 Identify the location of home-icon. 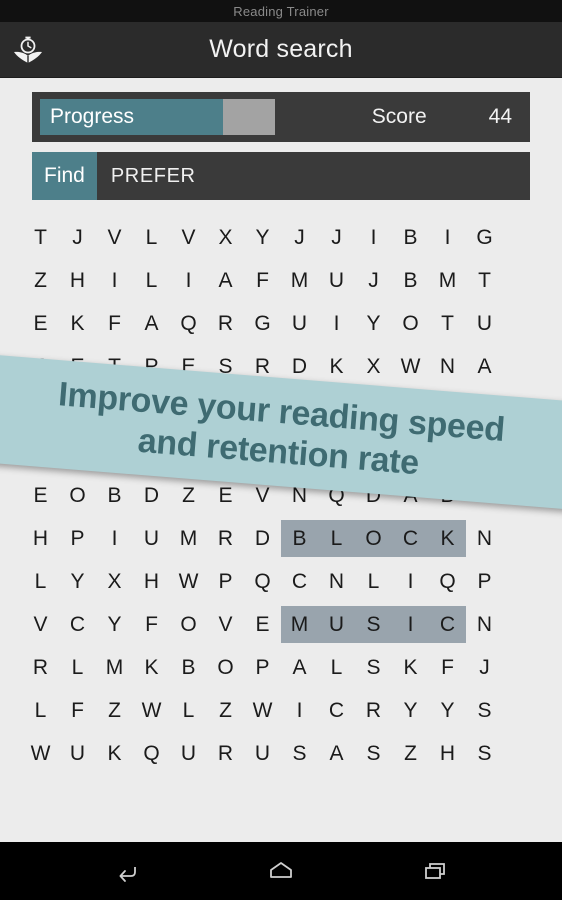
(281, 871).